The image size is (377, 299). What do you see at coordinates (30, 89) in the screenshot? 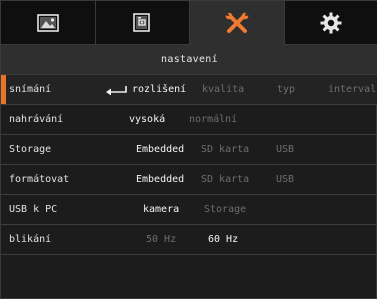
I see `menu-row-label: snímání` at bounding box center [30, 89].